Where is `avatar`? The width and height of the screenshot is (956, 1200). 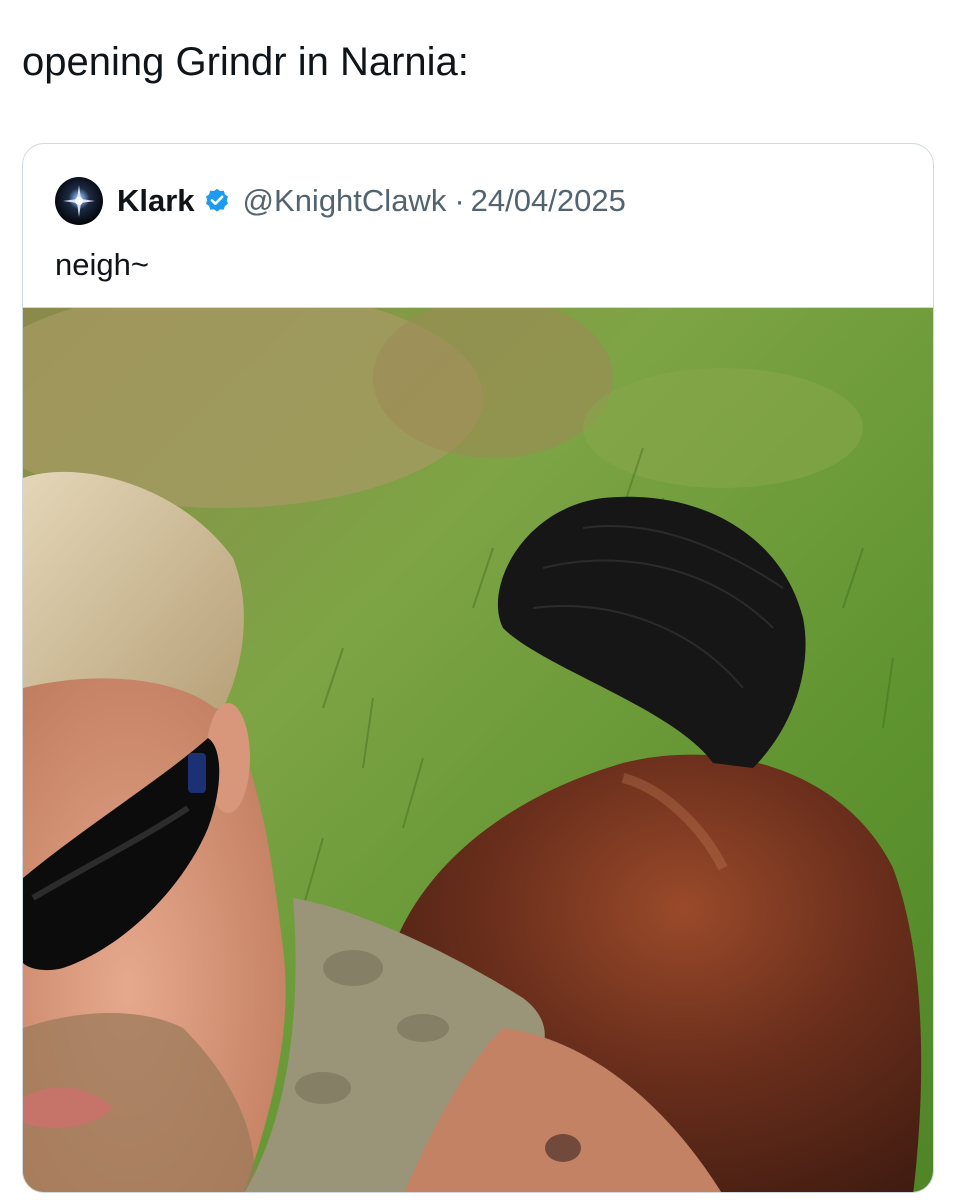 avatar is located at coordinates (79, 201).